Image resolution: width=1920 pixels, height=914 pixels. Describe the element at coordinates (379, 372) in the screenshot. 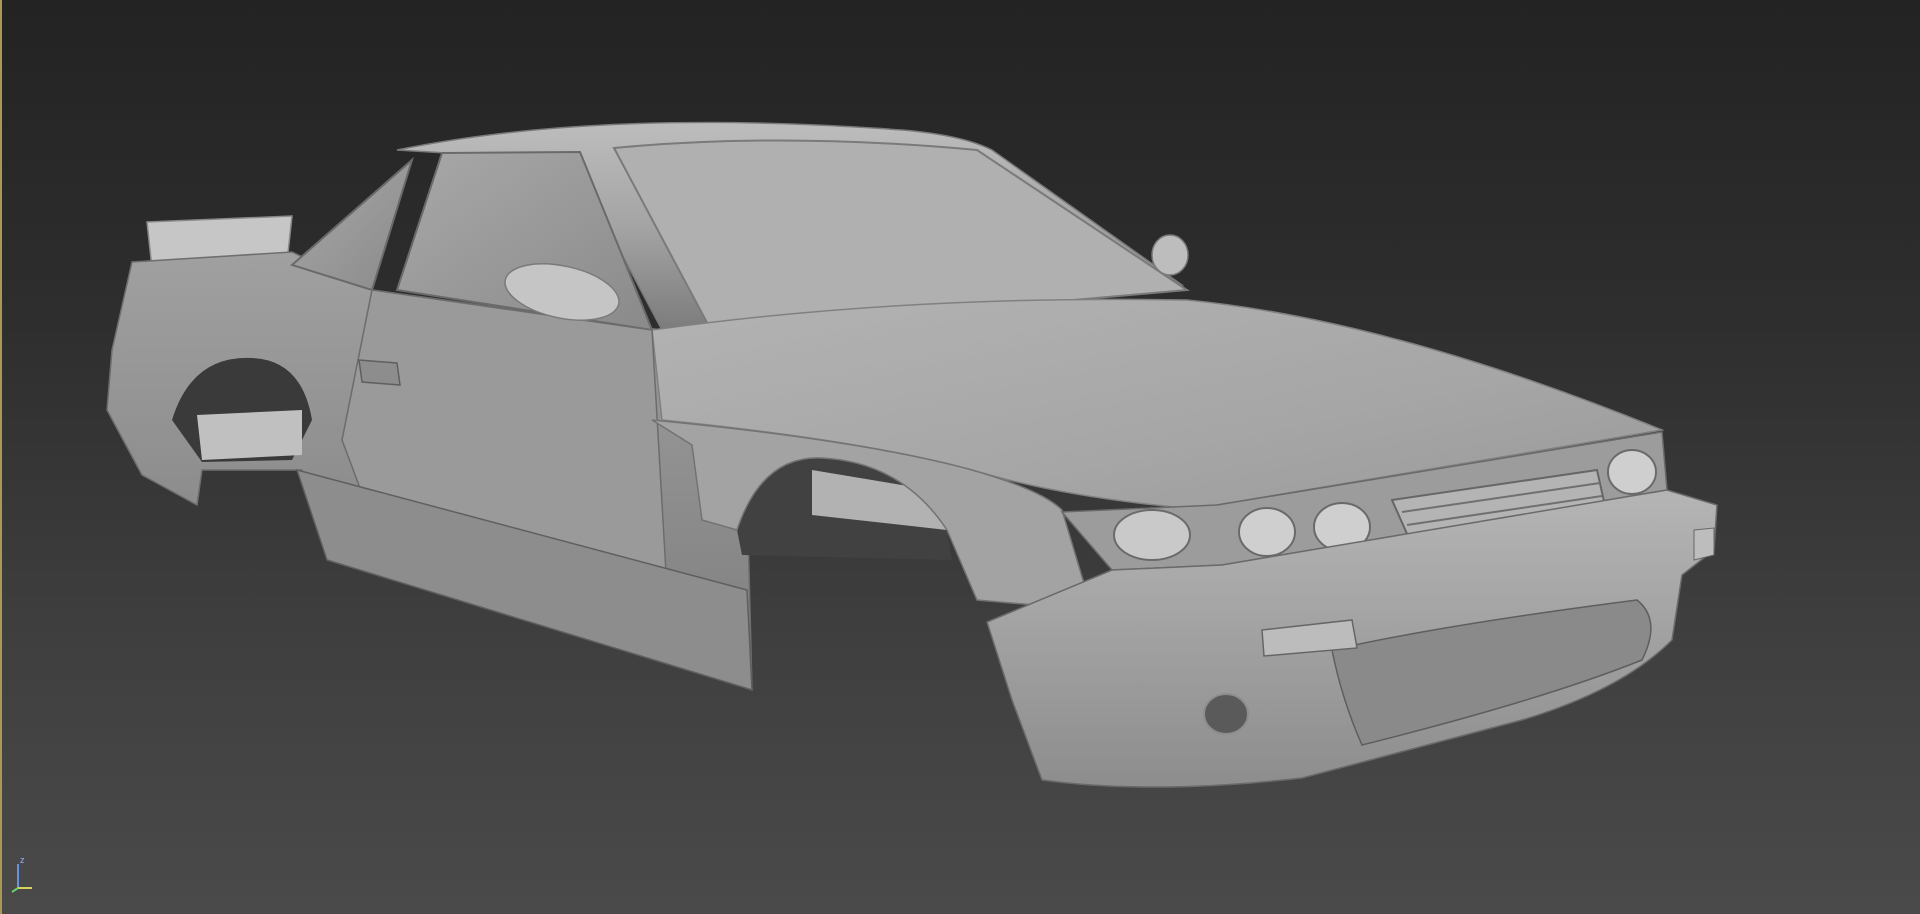

I see `door-handle` at that location.